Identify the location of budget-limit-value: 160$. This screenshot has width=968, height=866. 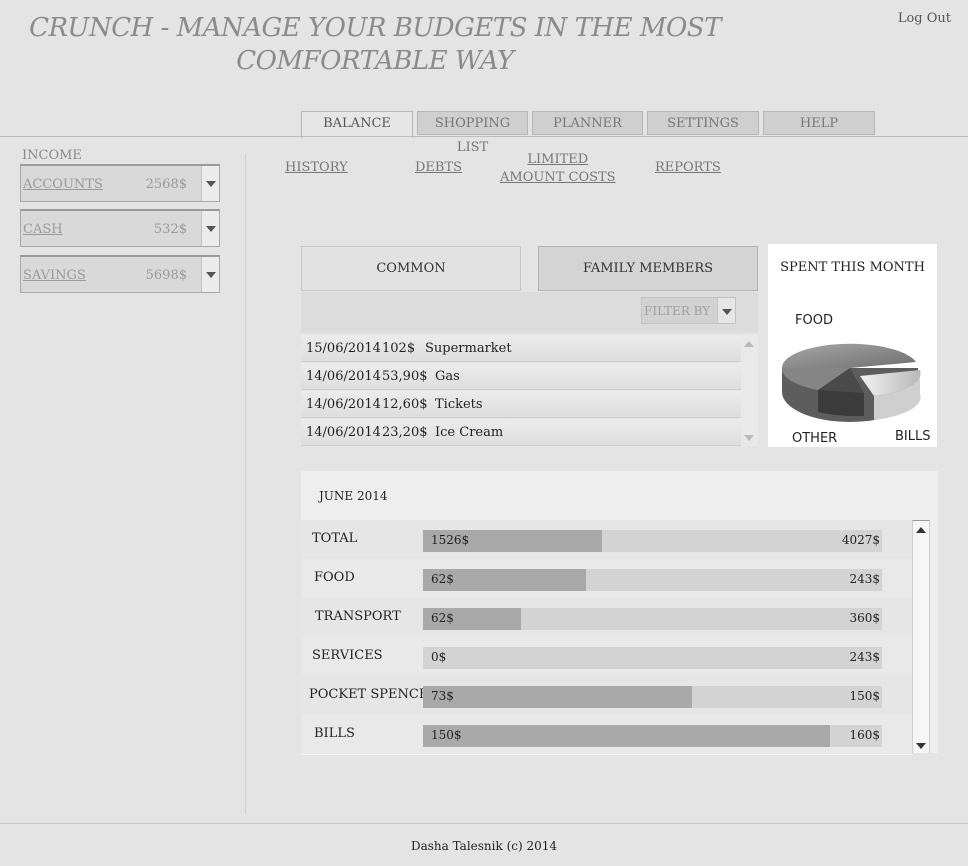
(864, 735).